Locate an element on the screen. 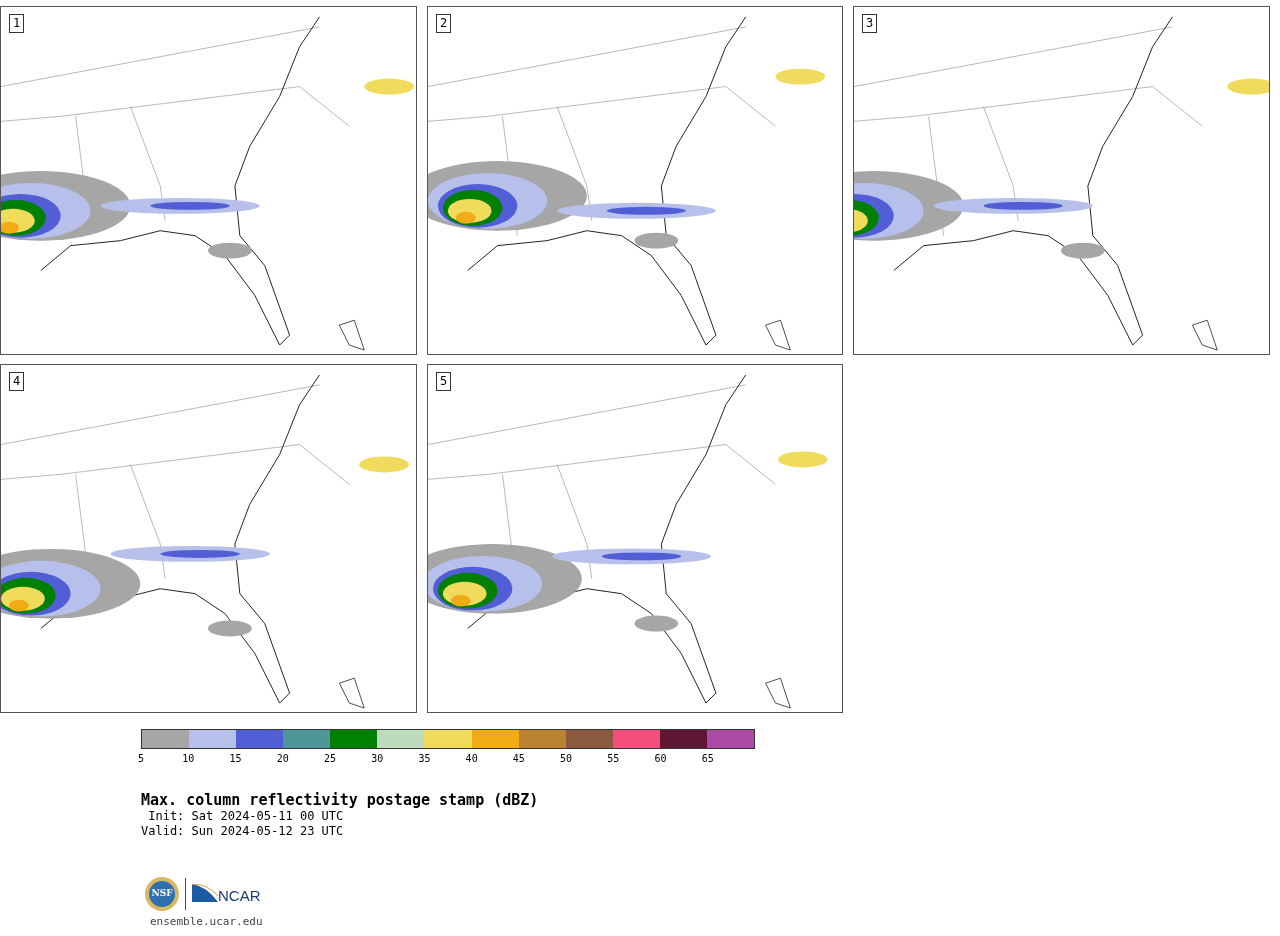  site-url: ensemble.ucar.edu is located at coordinates (207, 921).